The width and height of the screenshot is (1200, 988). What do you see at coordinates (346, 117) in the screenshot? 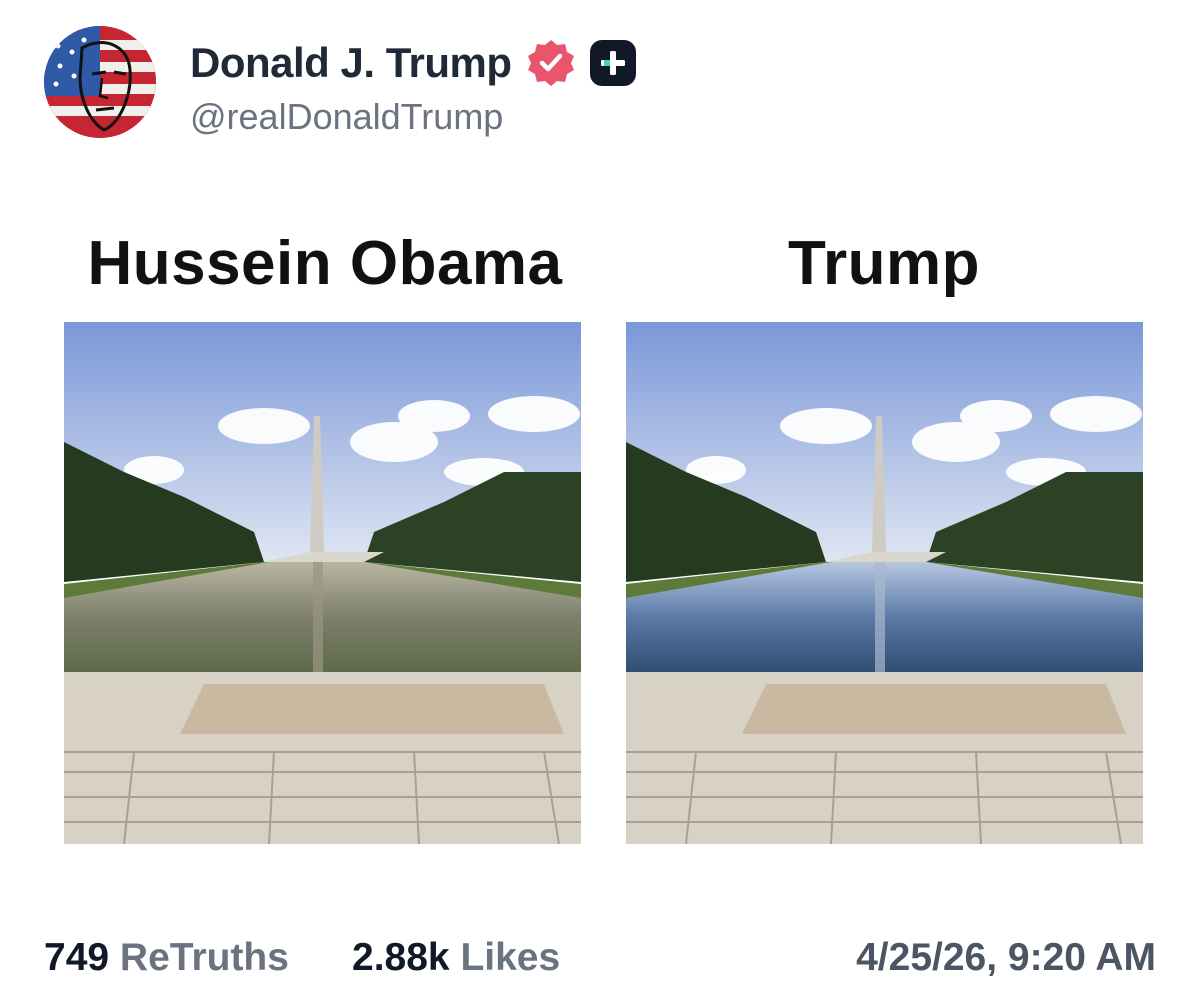
I see `author-handle: @realDonaldTrump` at bounding box center [346, 117].